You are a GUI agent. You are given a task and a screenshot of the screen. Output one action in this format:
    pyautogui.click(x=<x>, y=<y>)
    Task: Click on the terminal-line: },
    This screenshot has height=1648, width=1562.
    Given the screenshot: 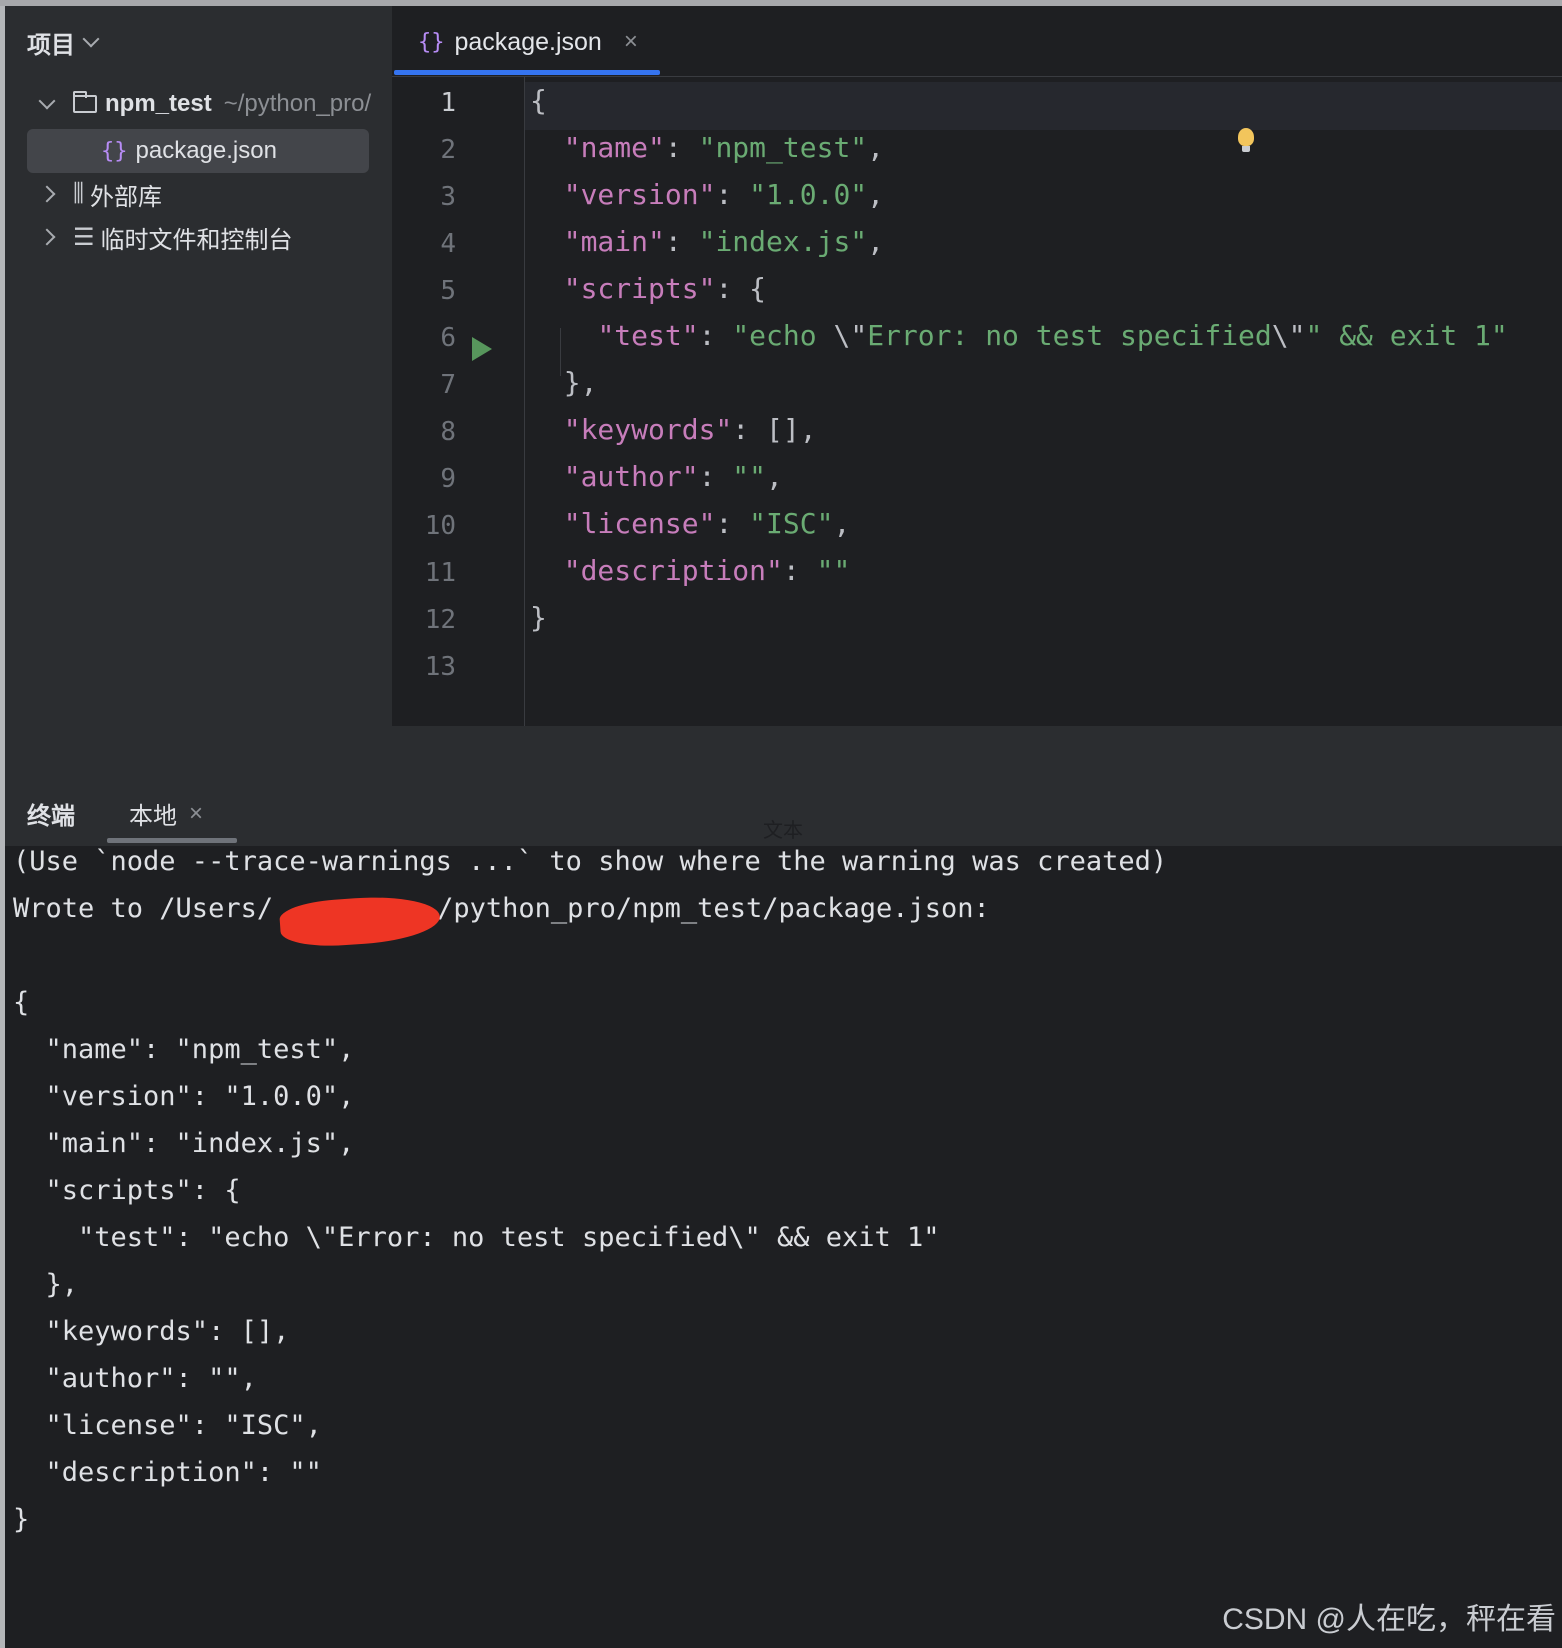 What is the action you would take?
    pyautogui.click(x=46, y=1284)
    